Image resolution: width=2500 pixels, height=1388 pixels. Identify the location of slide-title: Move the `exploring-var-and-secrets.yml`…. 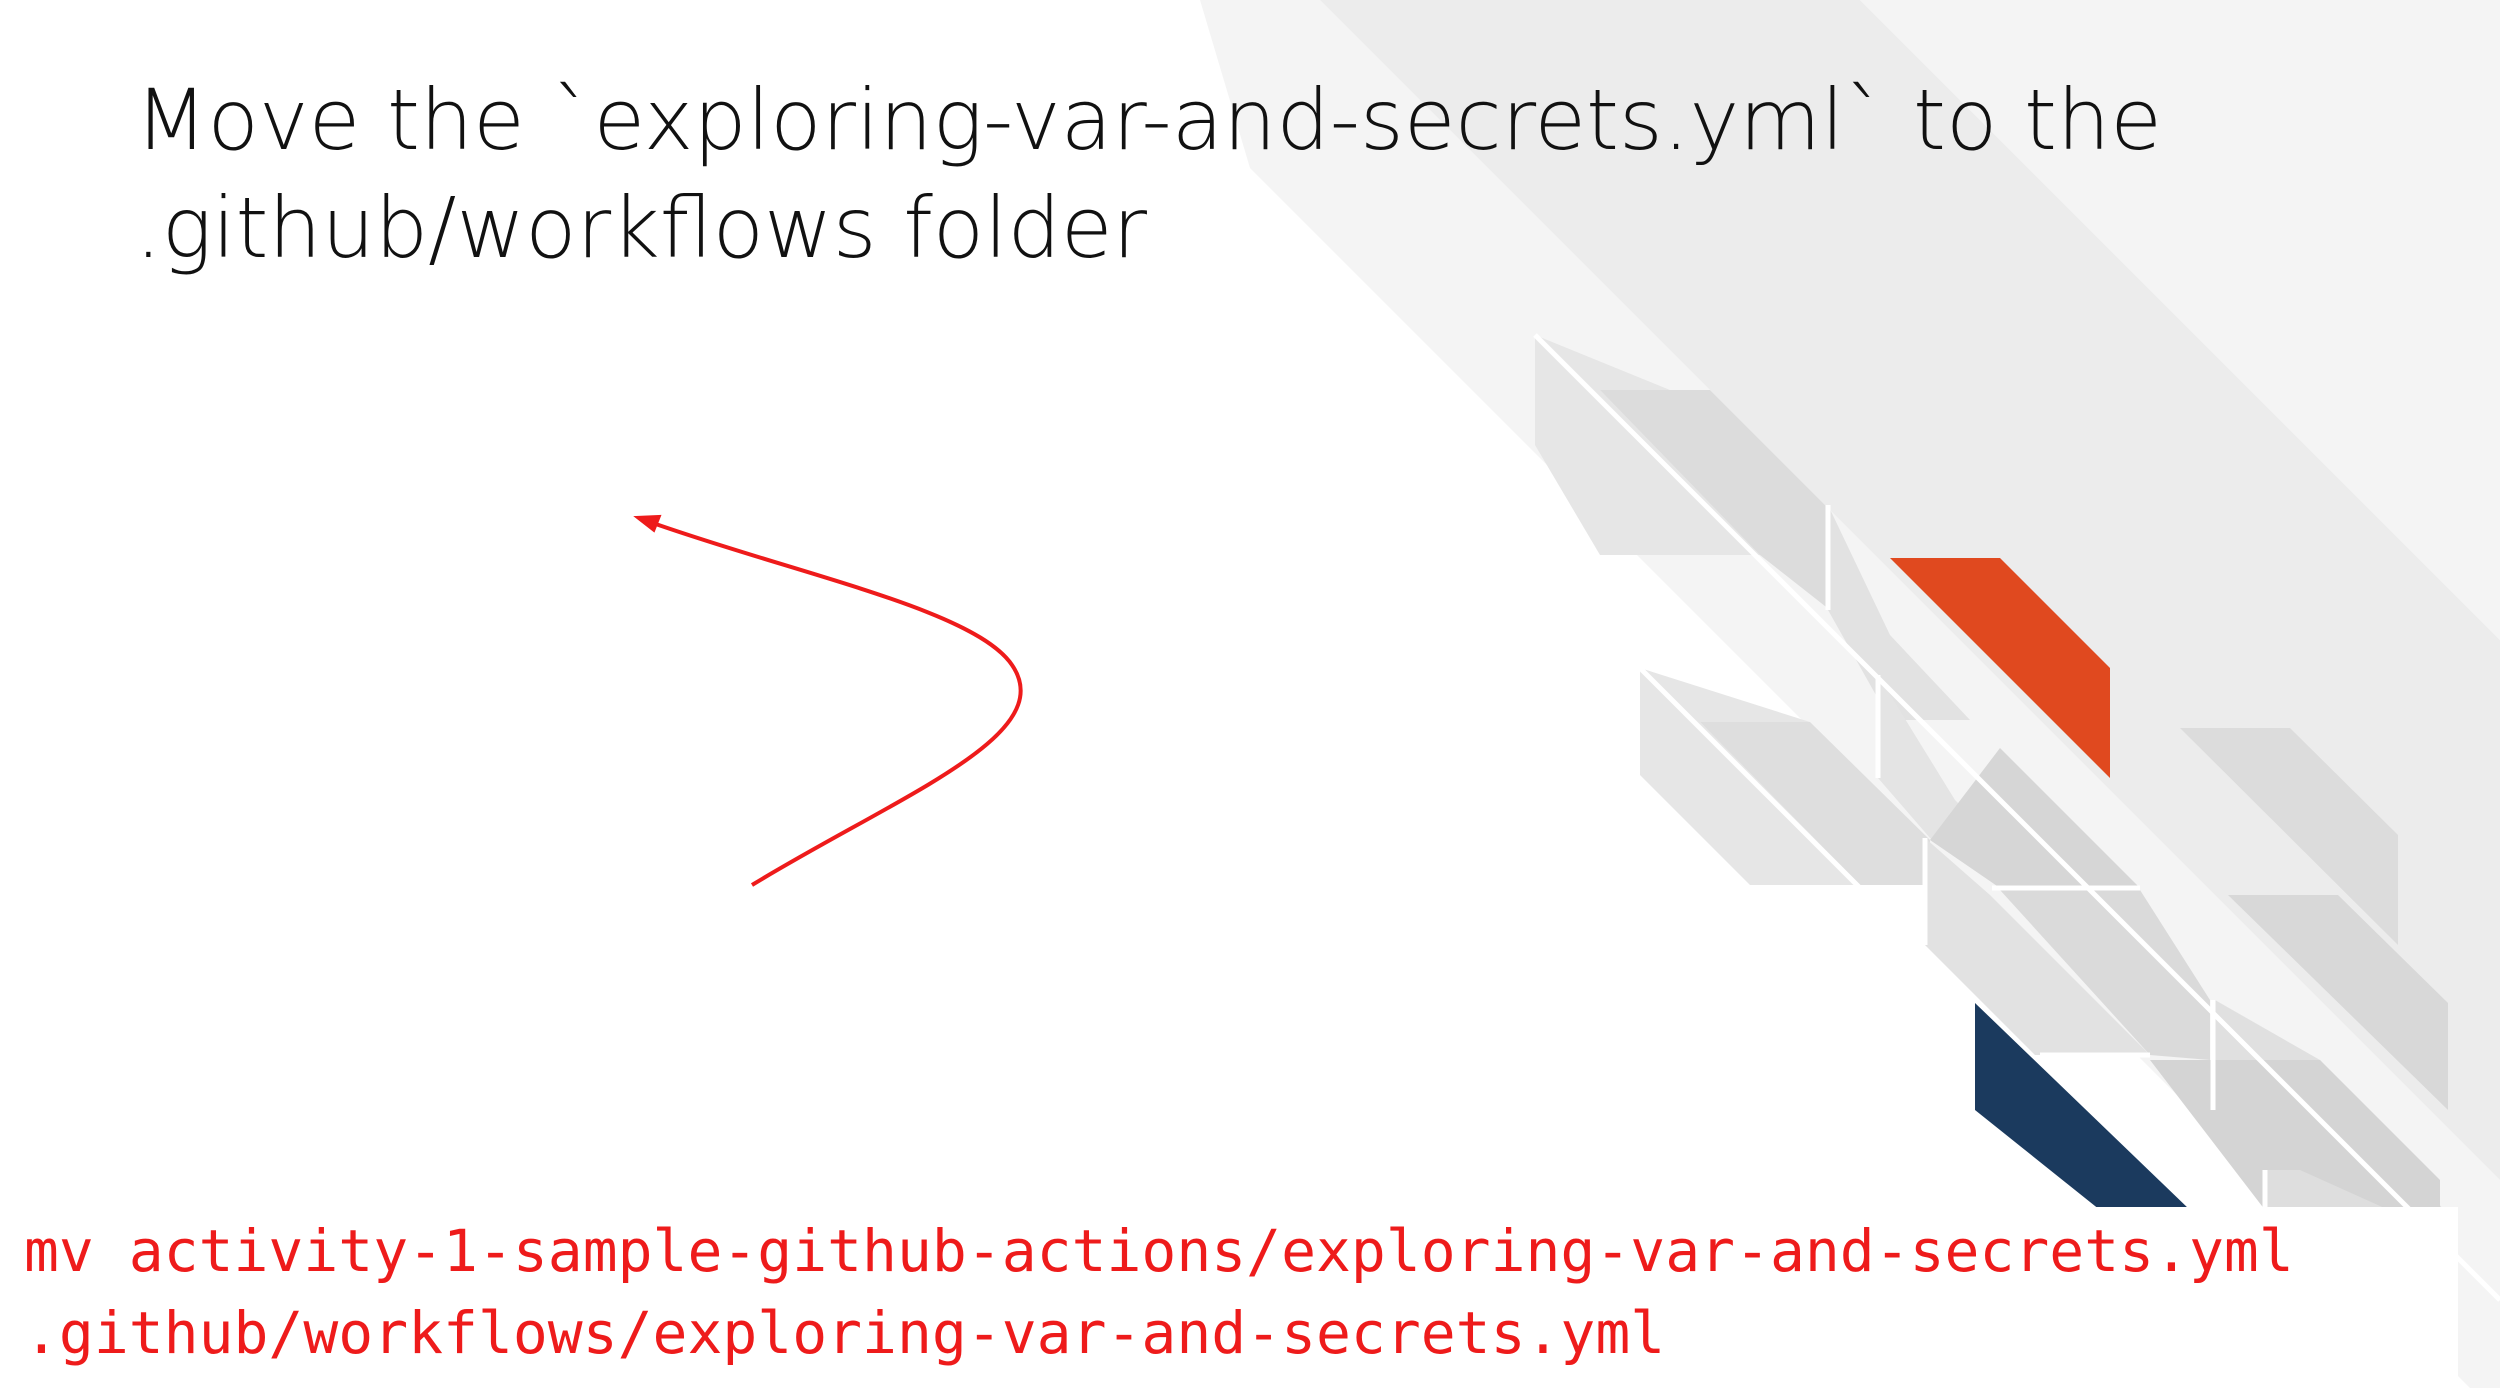
(1285, 174).